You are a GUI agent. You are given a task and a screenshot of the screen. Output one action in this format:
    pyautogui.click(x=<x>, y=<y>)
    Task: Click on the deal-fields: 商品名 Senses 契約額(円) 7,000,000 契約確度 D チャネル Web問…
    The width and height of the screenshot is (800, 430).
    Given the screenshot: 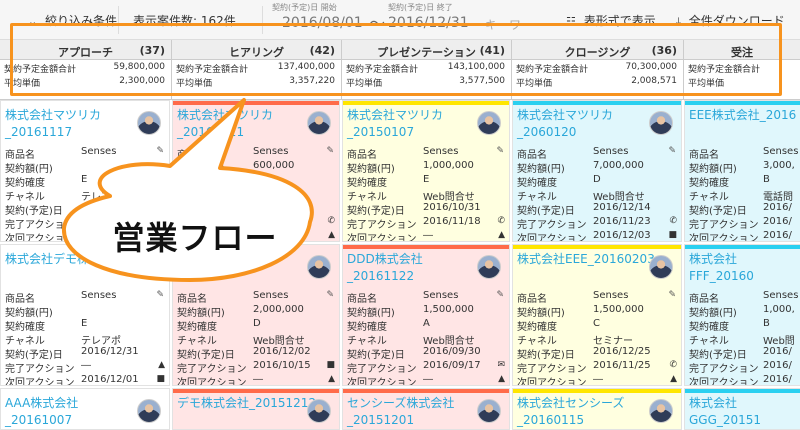 What is the action you would take?
    pyautogui.click(x=597, y=194)
    